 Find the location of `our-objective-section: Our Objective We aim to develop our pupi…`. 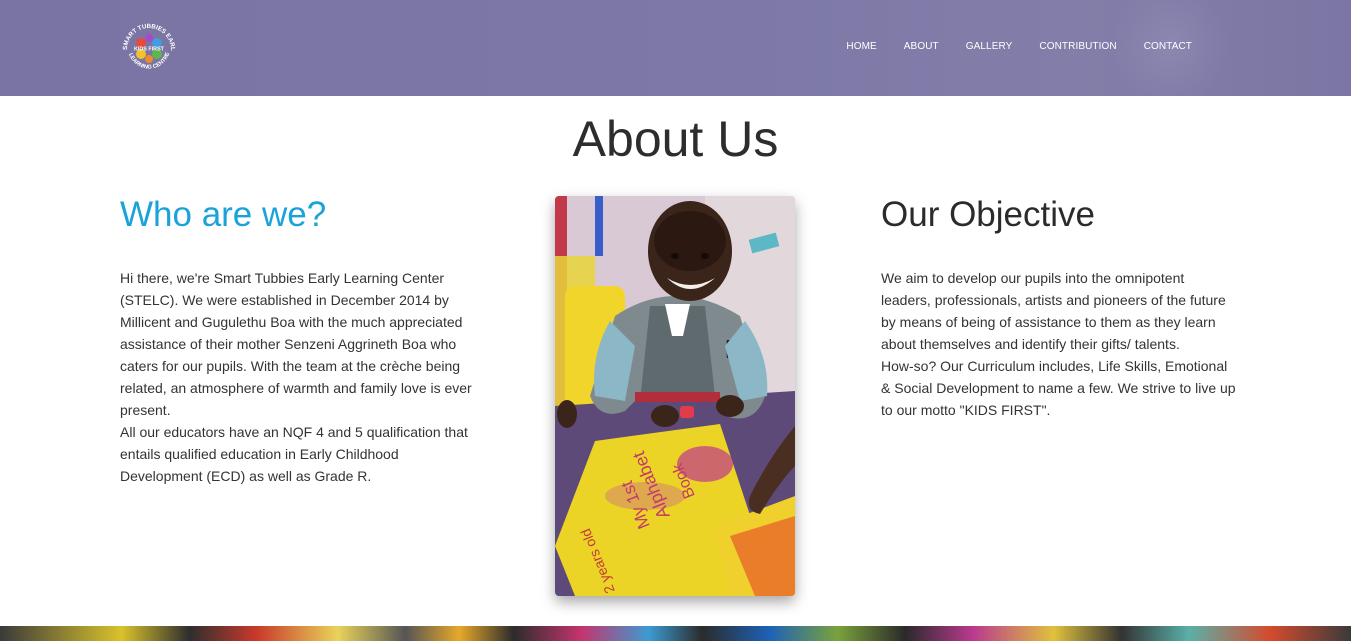

our-objective-section: Our Objective We aim to develop our pupi… is located at coordinates (1058, 307).